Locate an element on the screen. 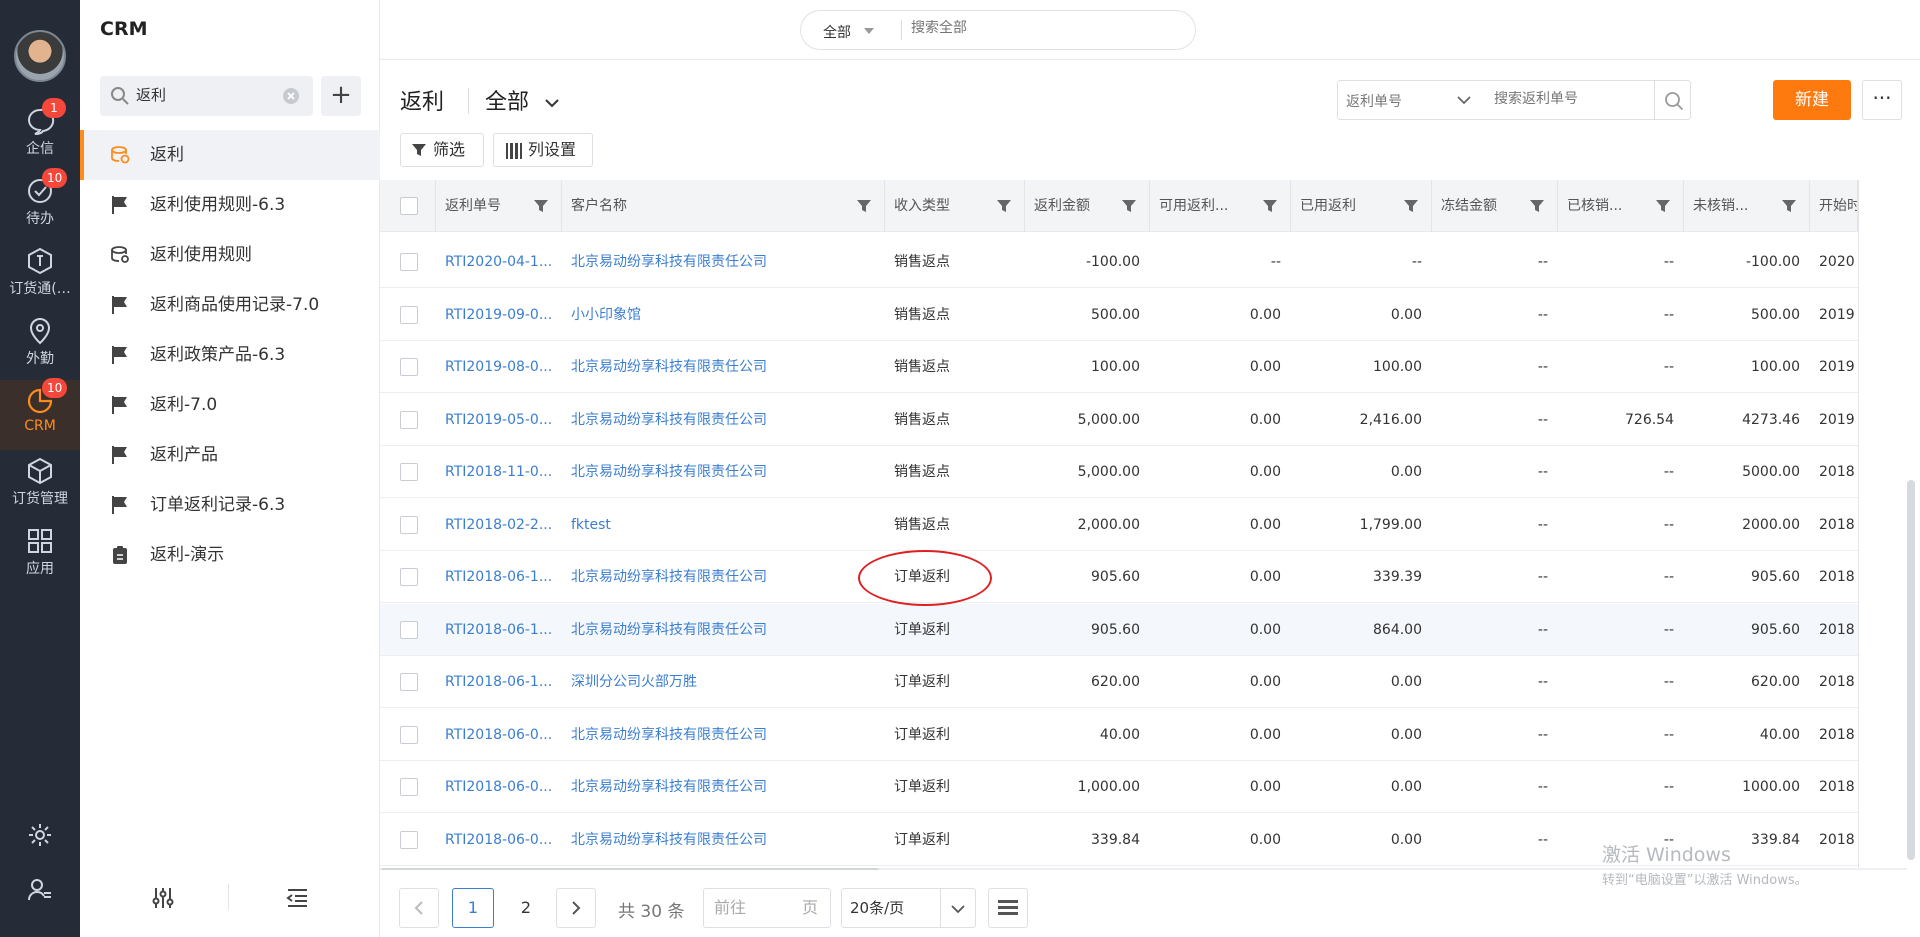 The image size is (1920, 937). goto-page-input: 前往 页 is located at coordinates (767, 908).